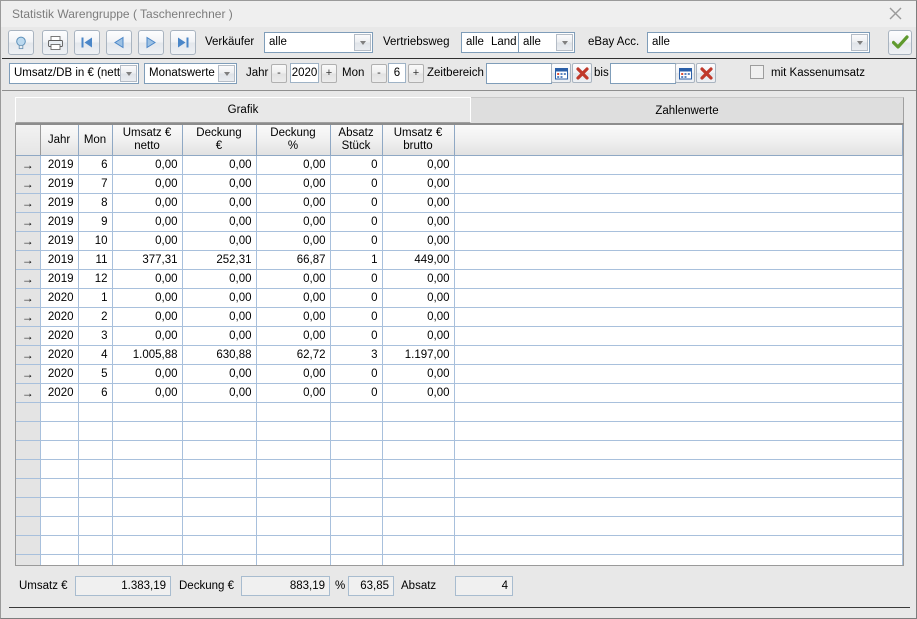 The width and height of the screenshot is (917, 619). I want to click on table-row: → 2020 3 0,00 0,00 0,00 0 0,00, so click(459, 336).